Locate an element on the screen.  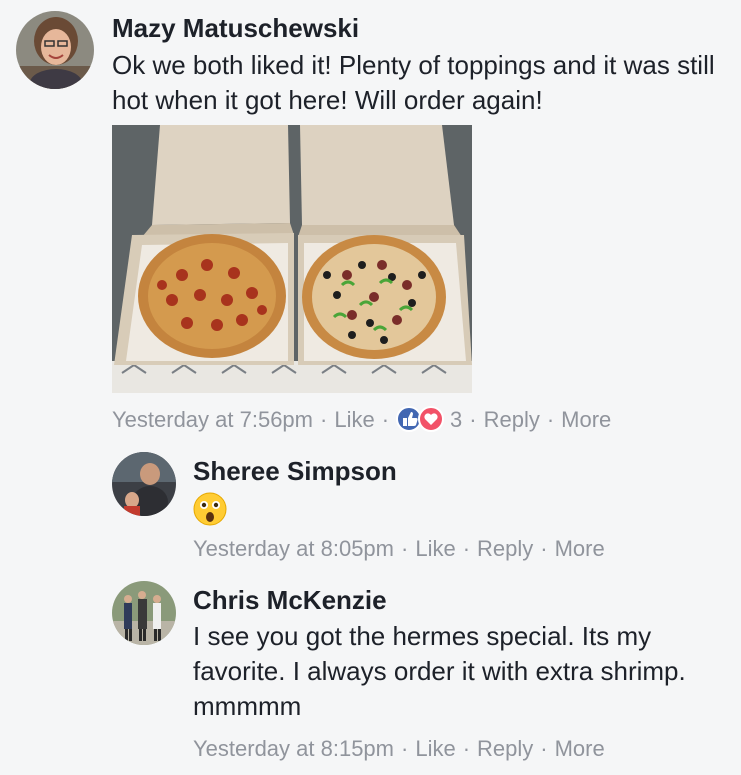
avatar-mazy is located at coordinates (55, 50).